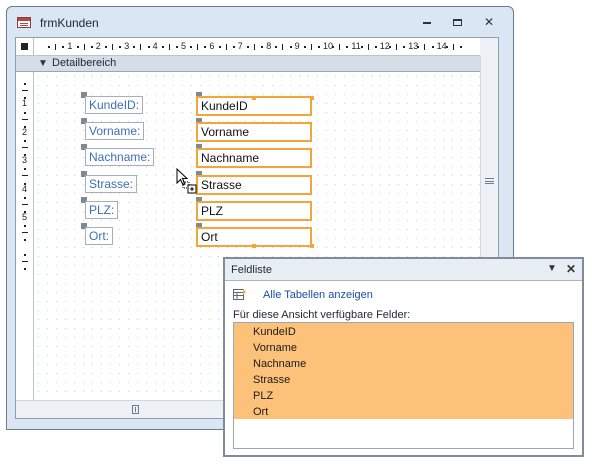 Image resolution: width=592 pixels, height=464 pixels. I want to click on section-collapse-icon: ▼, so click(43, 63).